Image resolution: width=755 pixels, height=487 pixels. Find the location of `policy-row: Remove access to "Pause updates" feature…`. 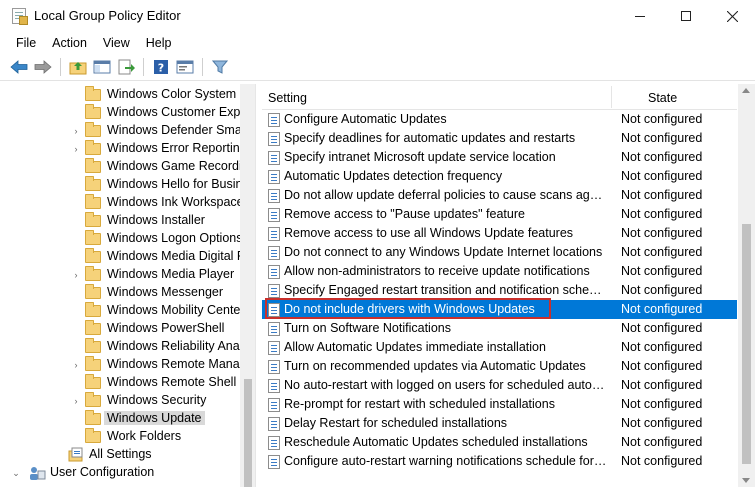

policy-row: Remove access to "Pause updates" feature… is located at coordinates (499, 214).